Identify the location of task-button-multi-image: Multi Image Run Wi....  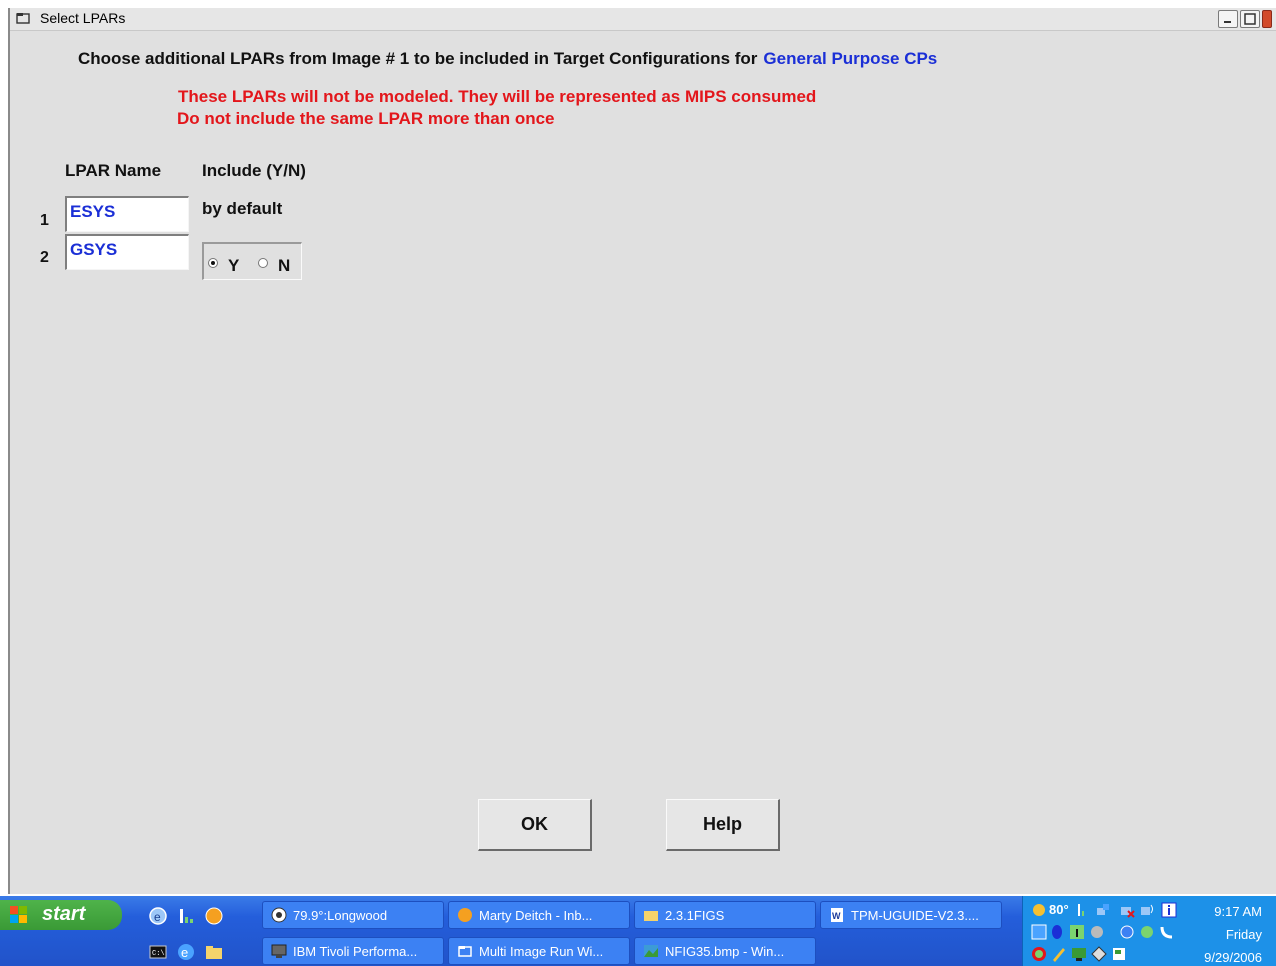
(539, 951).